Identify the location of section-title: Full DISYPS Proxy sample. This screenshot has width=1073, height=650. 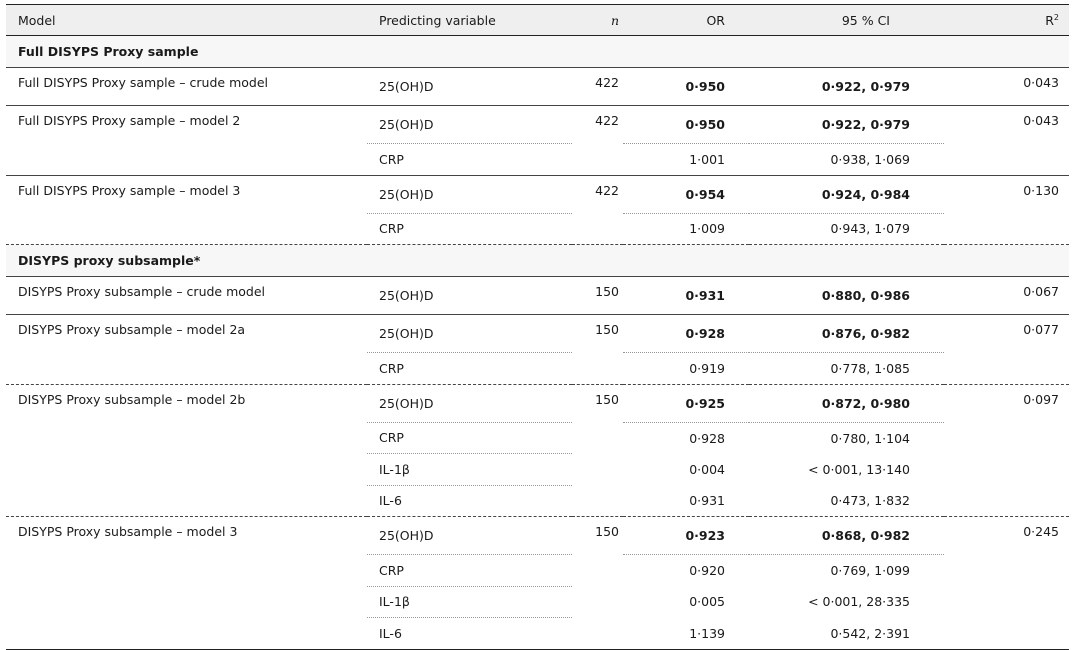
(537, 51).